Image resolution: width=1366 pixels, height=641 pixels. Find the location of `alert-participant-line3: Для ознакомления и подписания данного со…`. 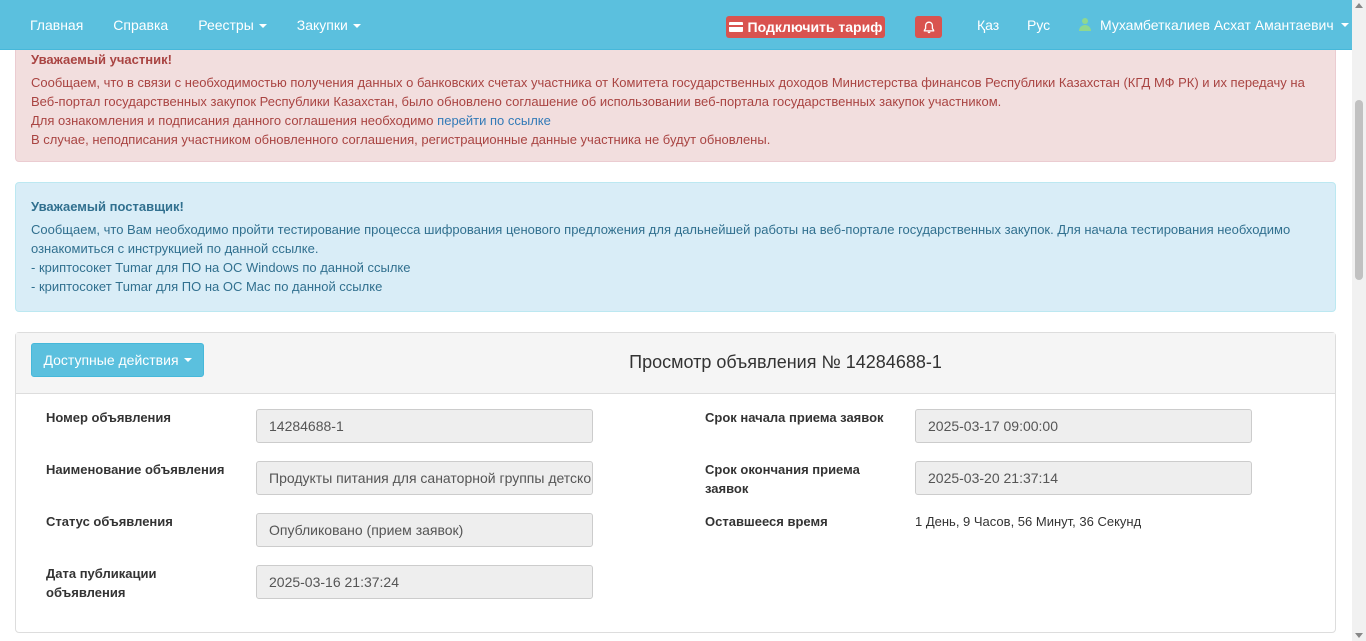

alert-participant-line3: Для ознакомления и подписания данного со… is located at coordinates (675, 120).